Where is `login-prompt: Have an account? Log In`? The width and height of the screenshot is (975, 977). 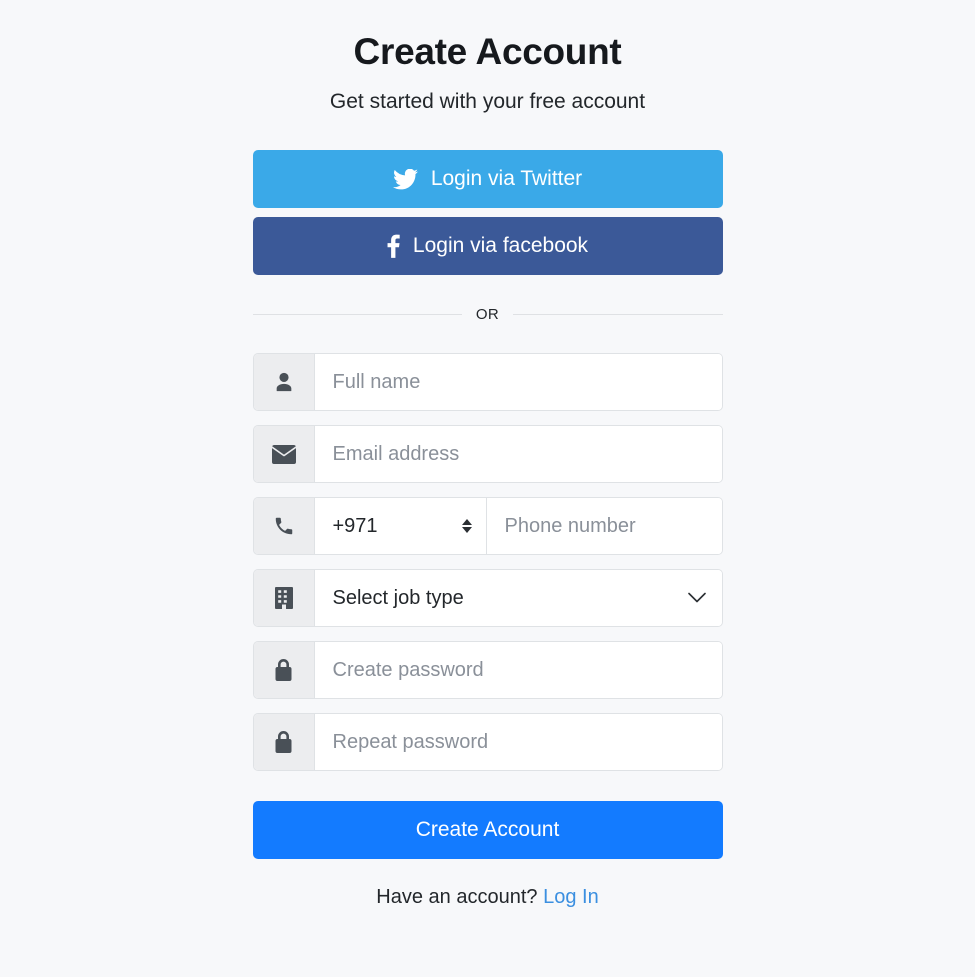 login-prompt: Have an account? Log In is located at coordinates (488, 897).